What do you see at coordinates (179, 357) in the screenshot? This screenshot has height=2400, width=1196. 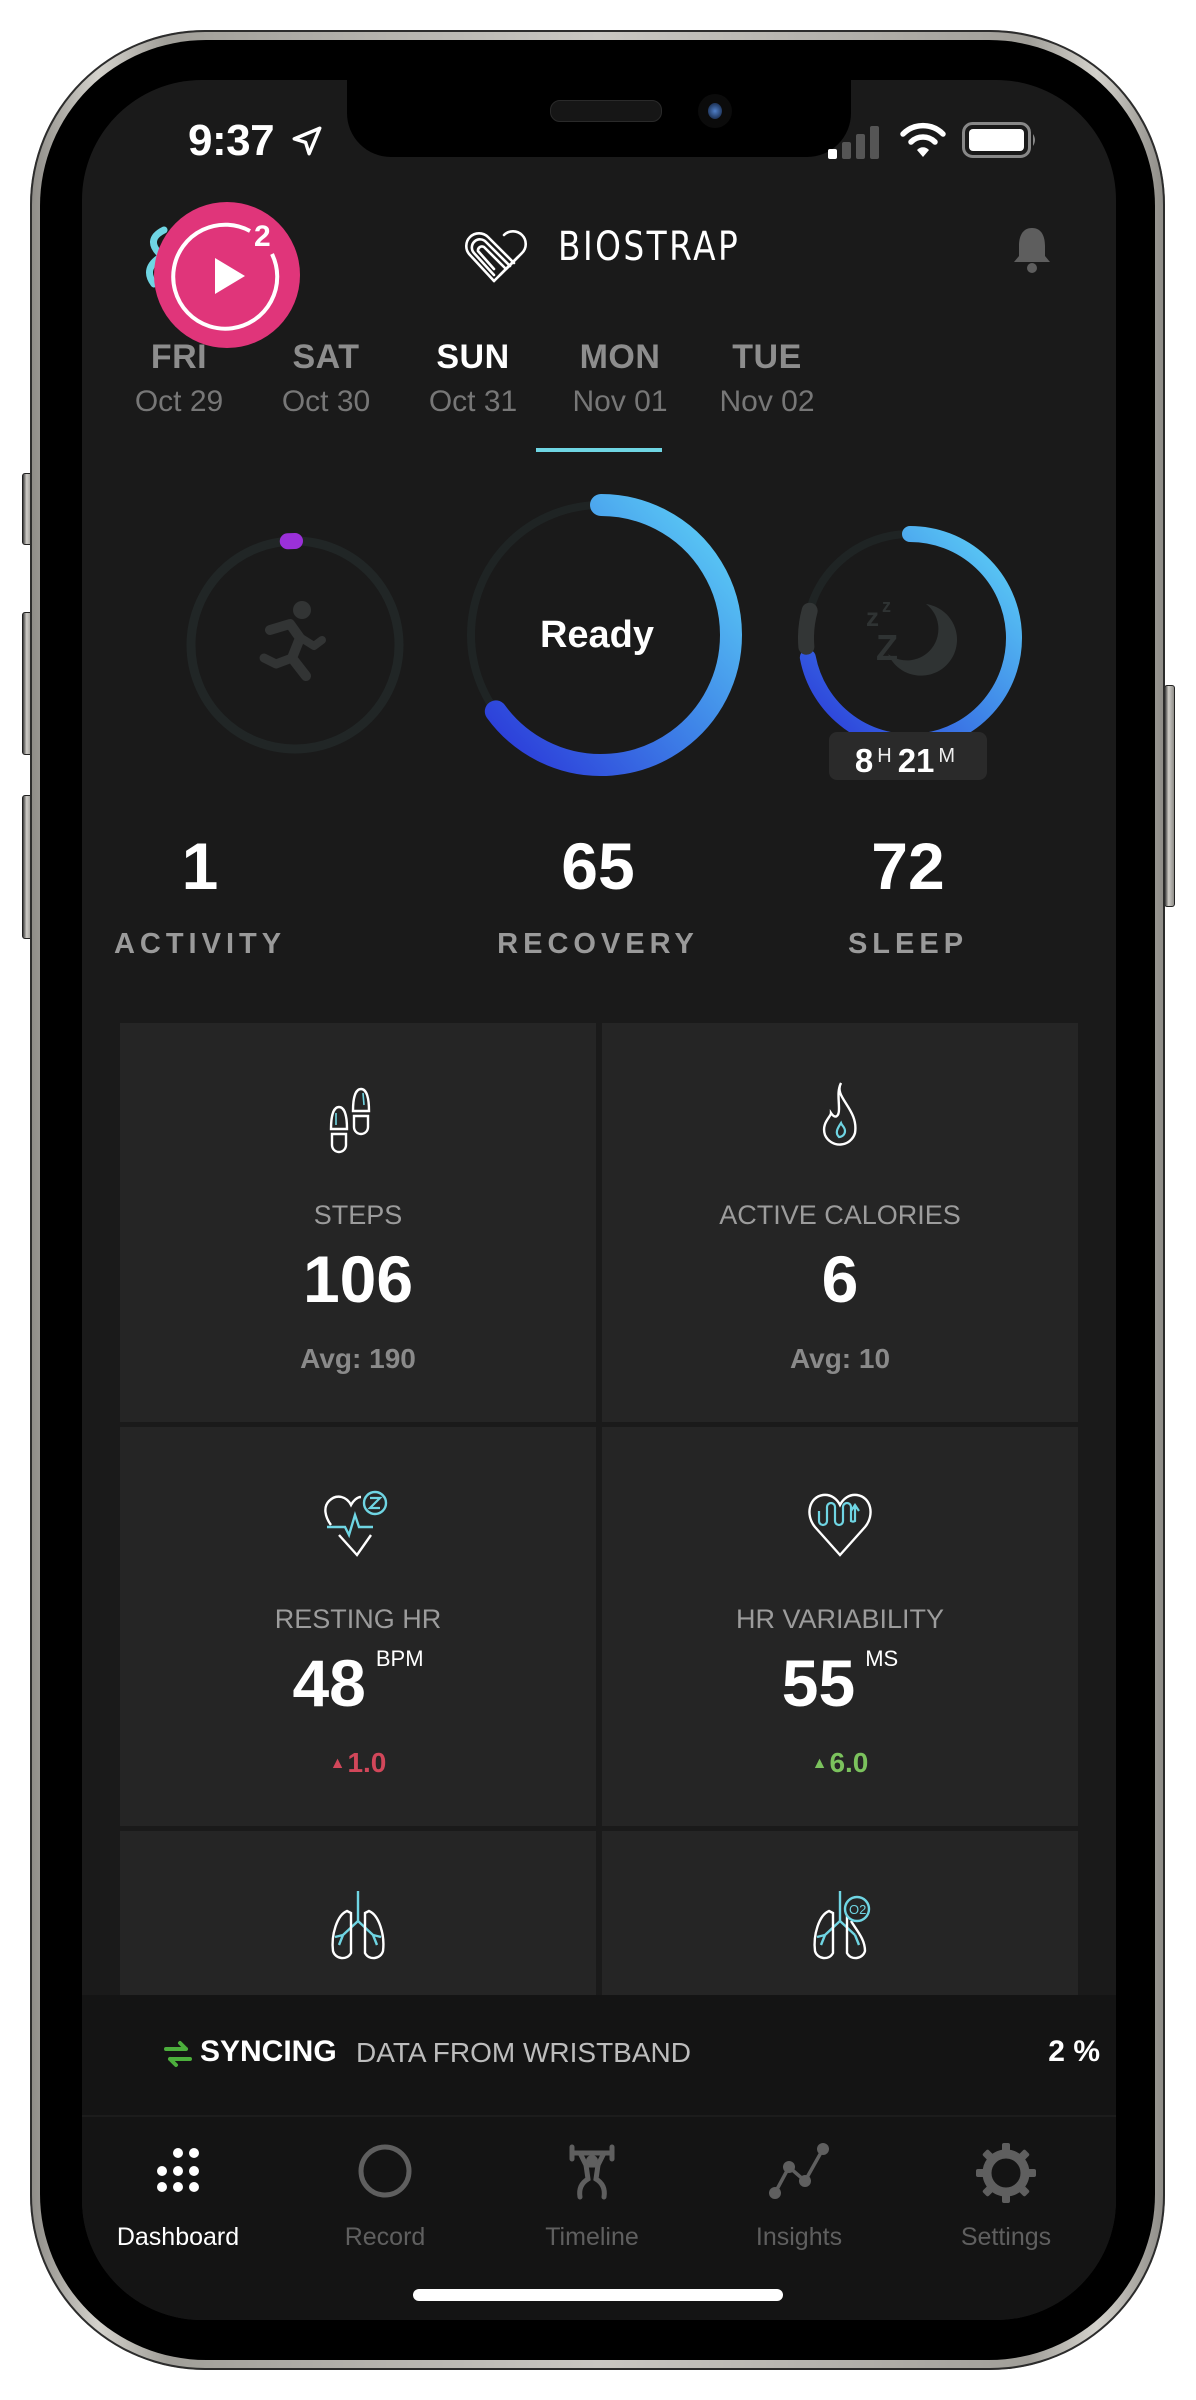 I see `day-of-week: FRI` at bounding box center [179, 357].